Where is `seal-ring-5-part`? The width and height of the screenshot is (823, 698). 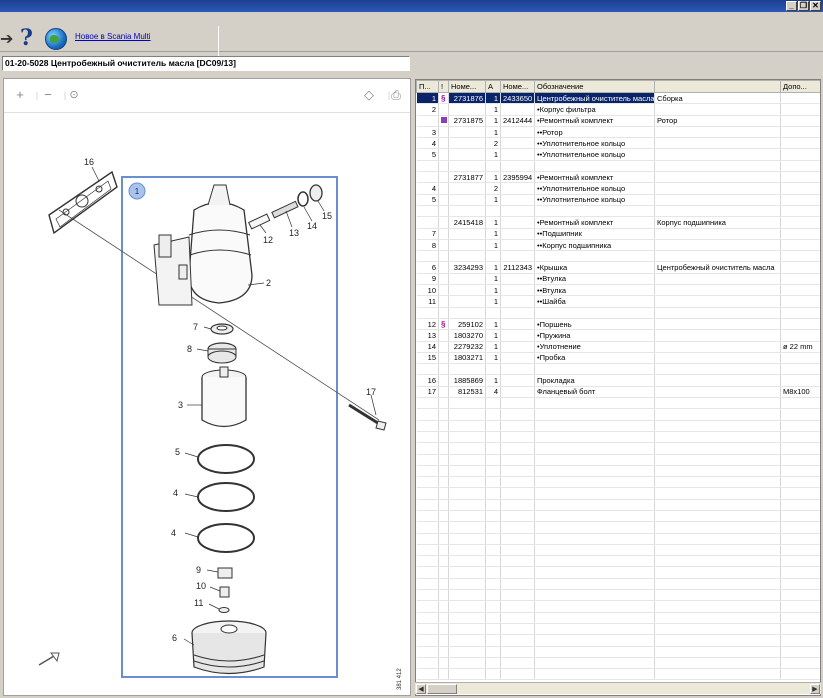 seal-ring-5-part is located at coordinates (226, 459).